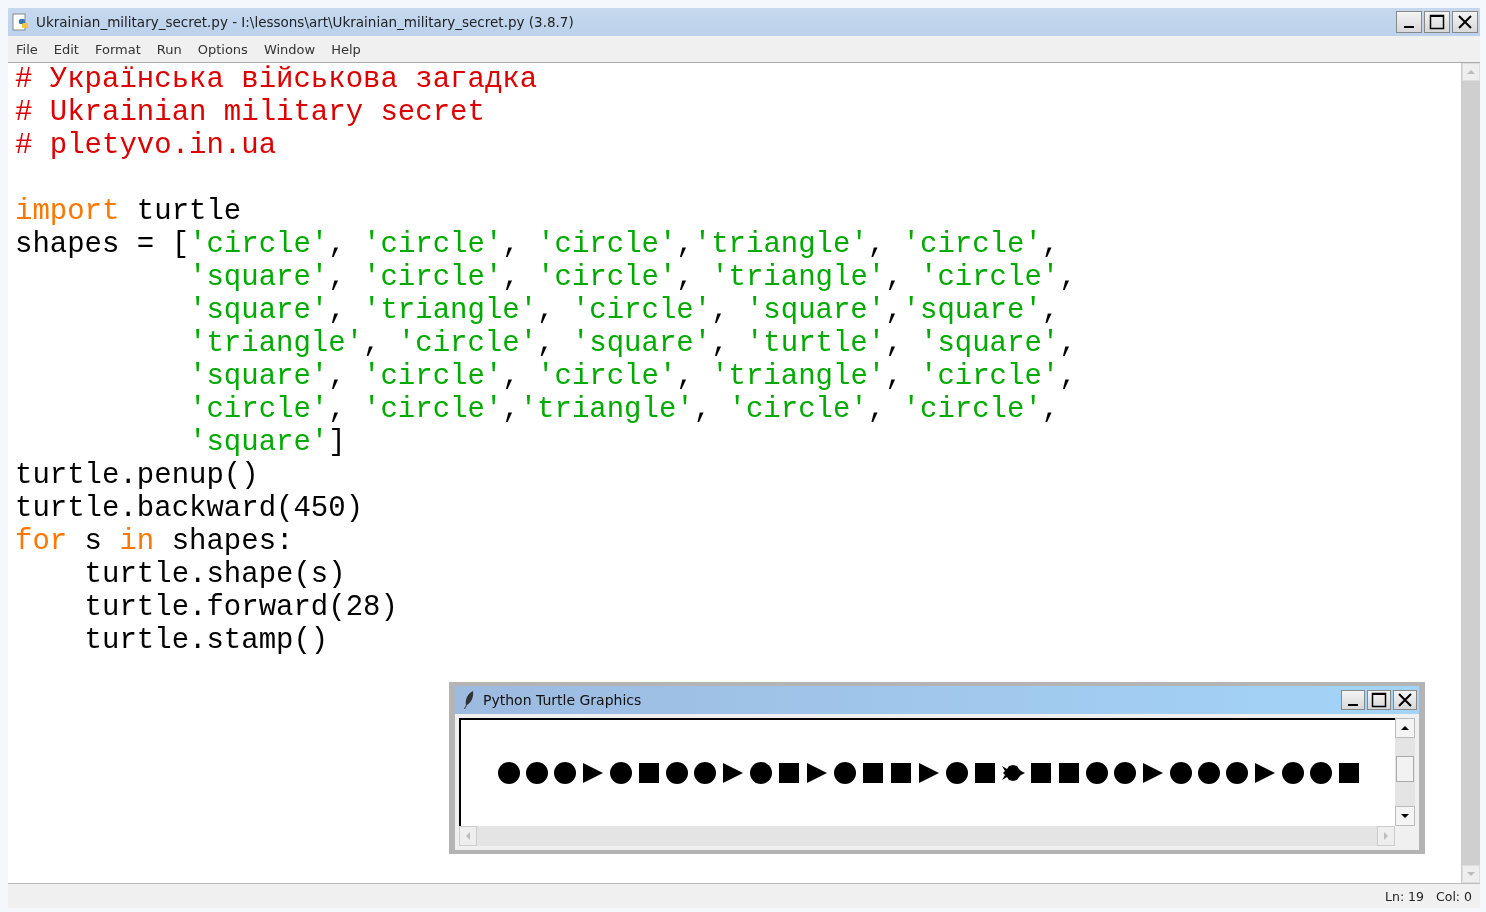  What do you see at coordinates (624, 310) in the screenshot?
I see `code-line: 'square', 'triangle', 'circle', 'square','square',` at bounding box center [624, 310].